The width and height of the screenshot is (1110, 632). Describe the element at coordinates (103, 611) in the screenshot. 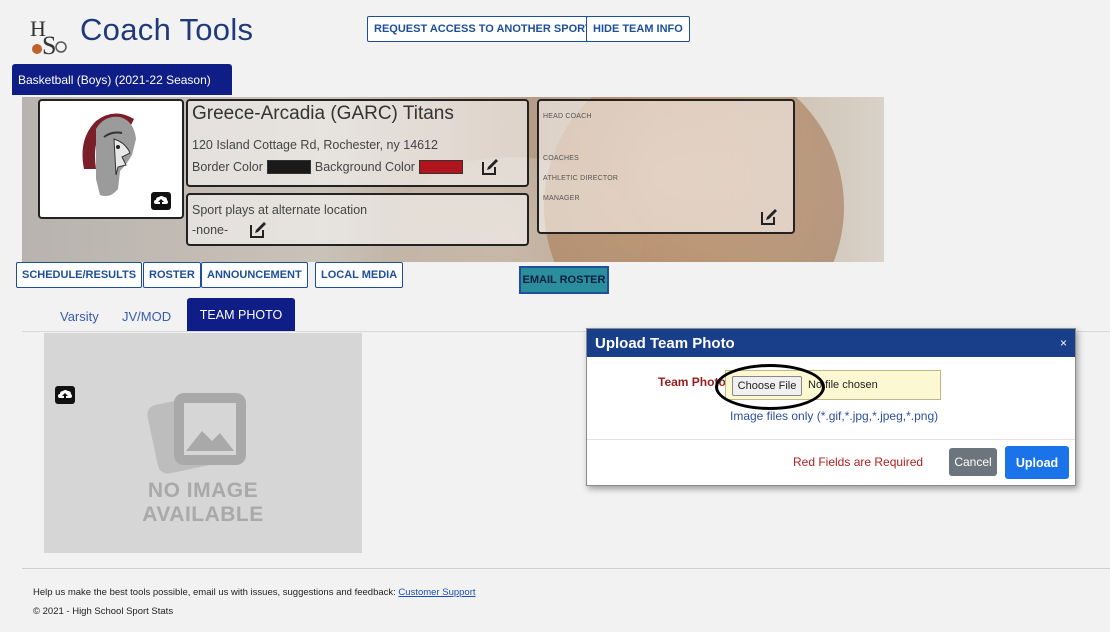

I see `footer-copyright: © 2021 - High School Sport Stats` at that location.